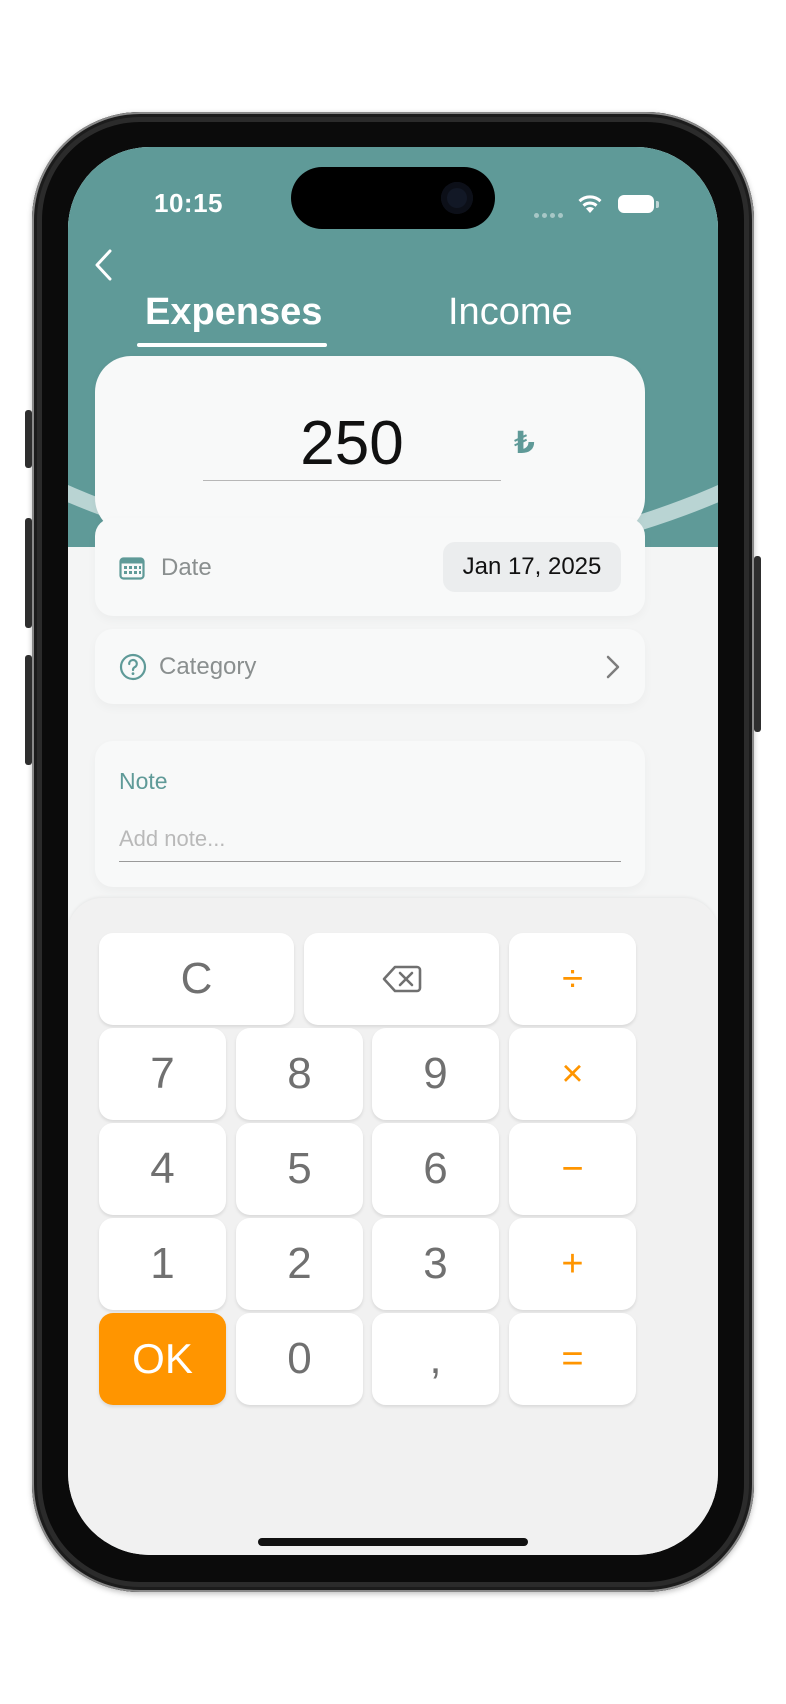 This screenshot has height=1704, width=786. I want to click on digit-5-key: 5, so click(299, 1169).